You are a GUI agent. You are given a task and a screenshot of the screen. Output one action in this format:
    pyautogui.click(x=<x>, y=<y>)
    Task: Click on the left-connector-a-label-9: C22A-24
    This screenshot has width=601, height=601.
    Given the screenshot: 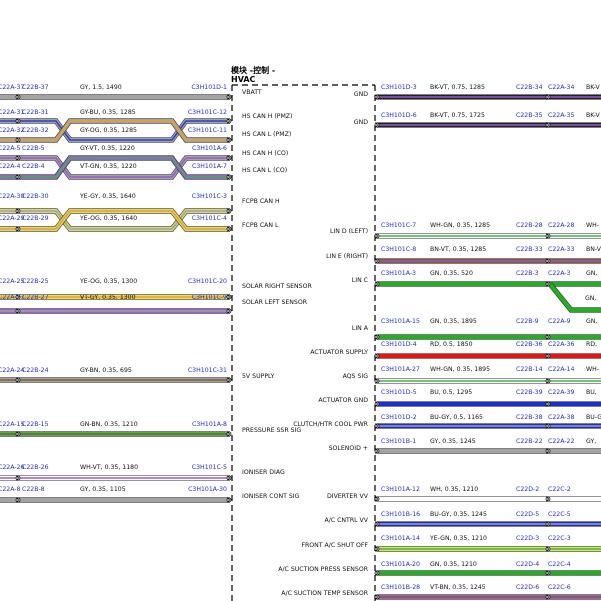 What is the action you would take?
    pyautogui.click(x=12, y=370)
    